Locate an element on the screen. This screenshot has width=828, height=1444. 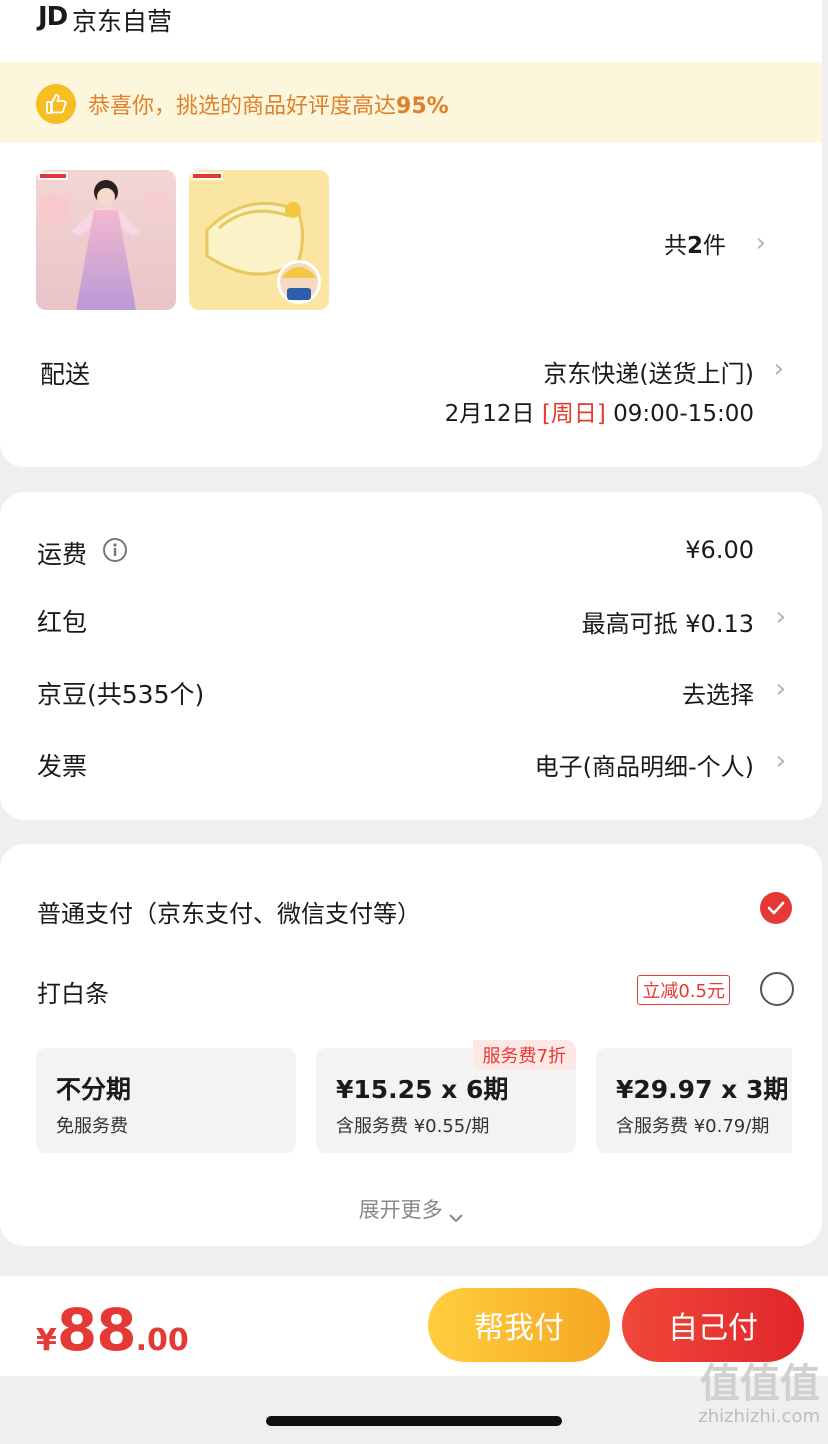
delivery-time: 2月12日 [周日] 09:00-15:00 is located at coordinates (599, 411).